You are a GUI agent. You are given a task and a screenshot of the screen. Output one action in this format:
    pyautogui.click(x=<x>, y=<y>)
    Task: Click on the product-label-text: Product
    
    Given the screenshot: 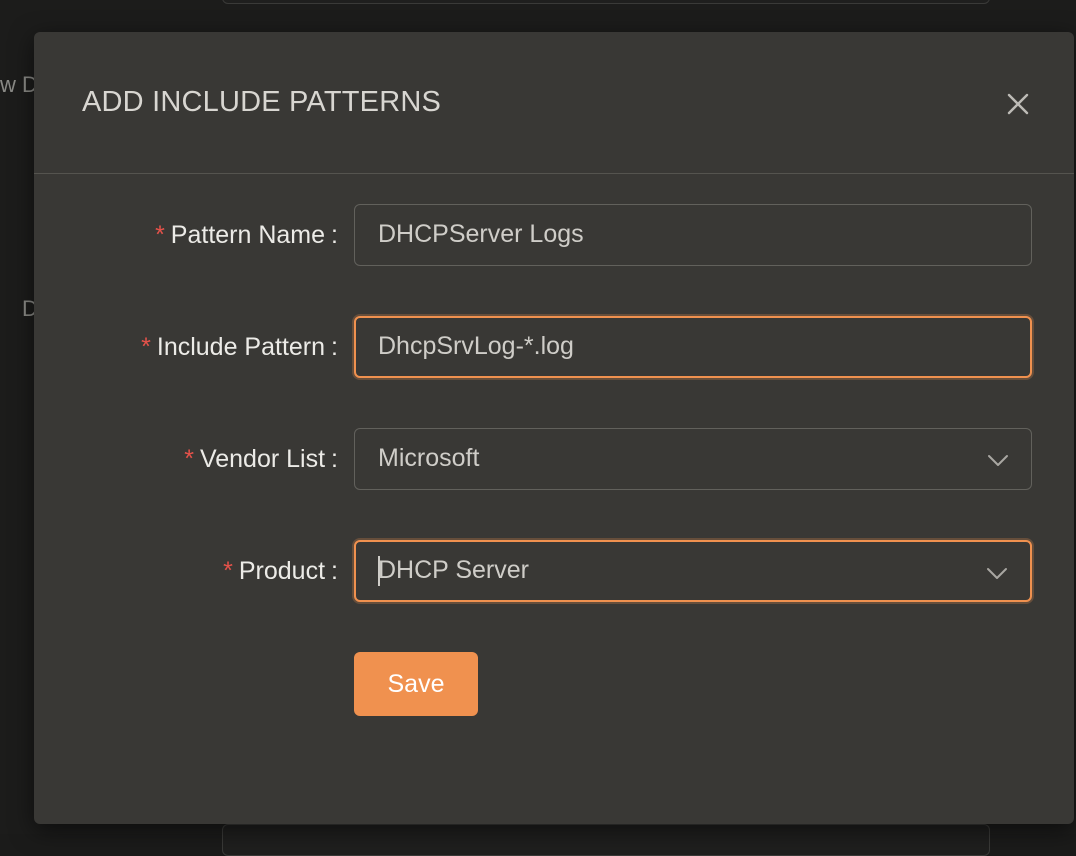 What is the action you would take?
    pyautogui.click(x=282, y=571)
    